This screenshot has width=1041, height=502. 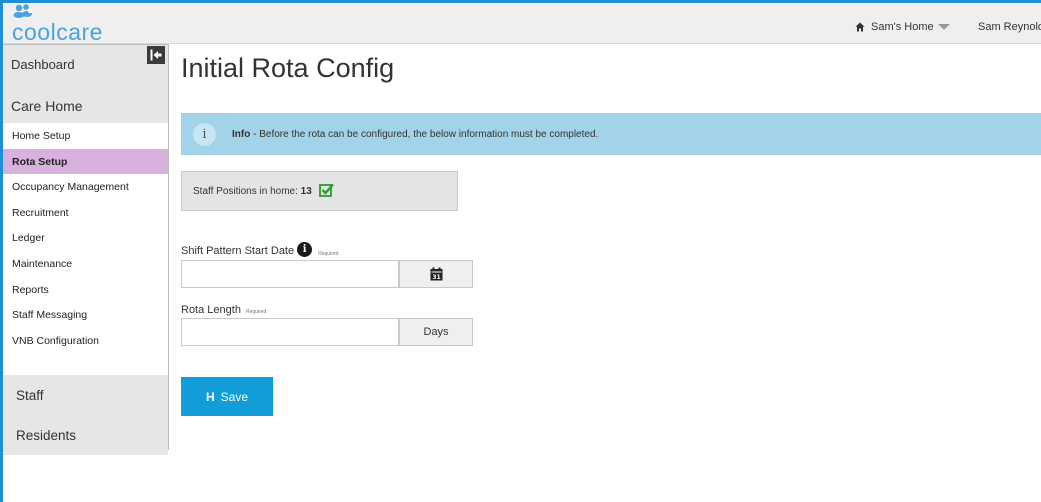 I want to click on sidebar-dashboard: Dashboard, so click(x=85, y=65).